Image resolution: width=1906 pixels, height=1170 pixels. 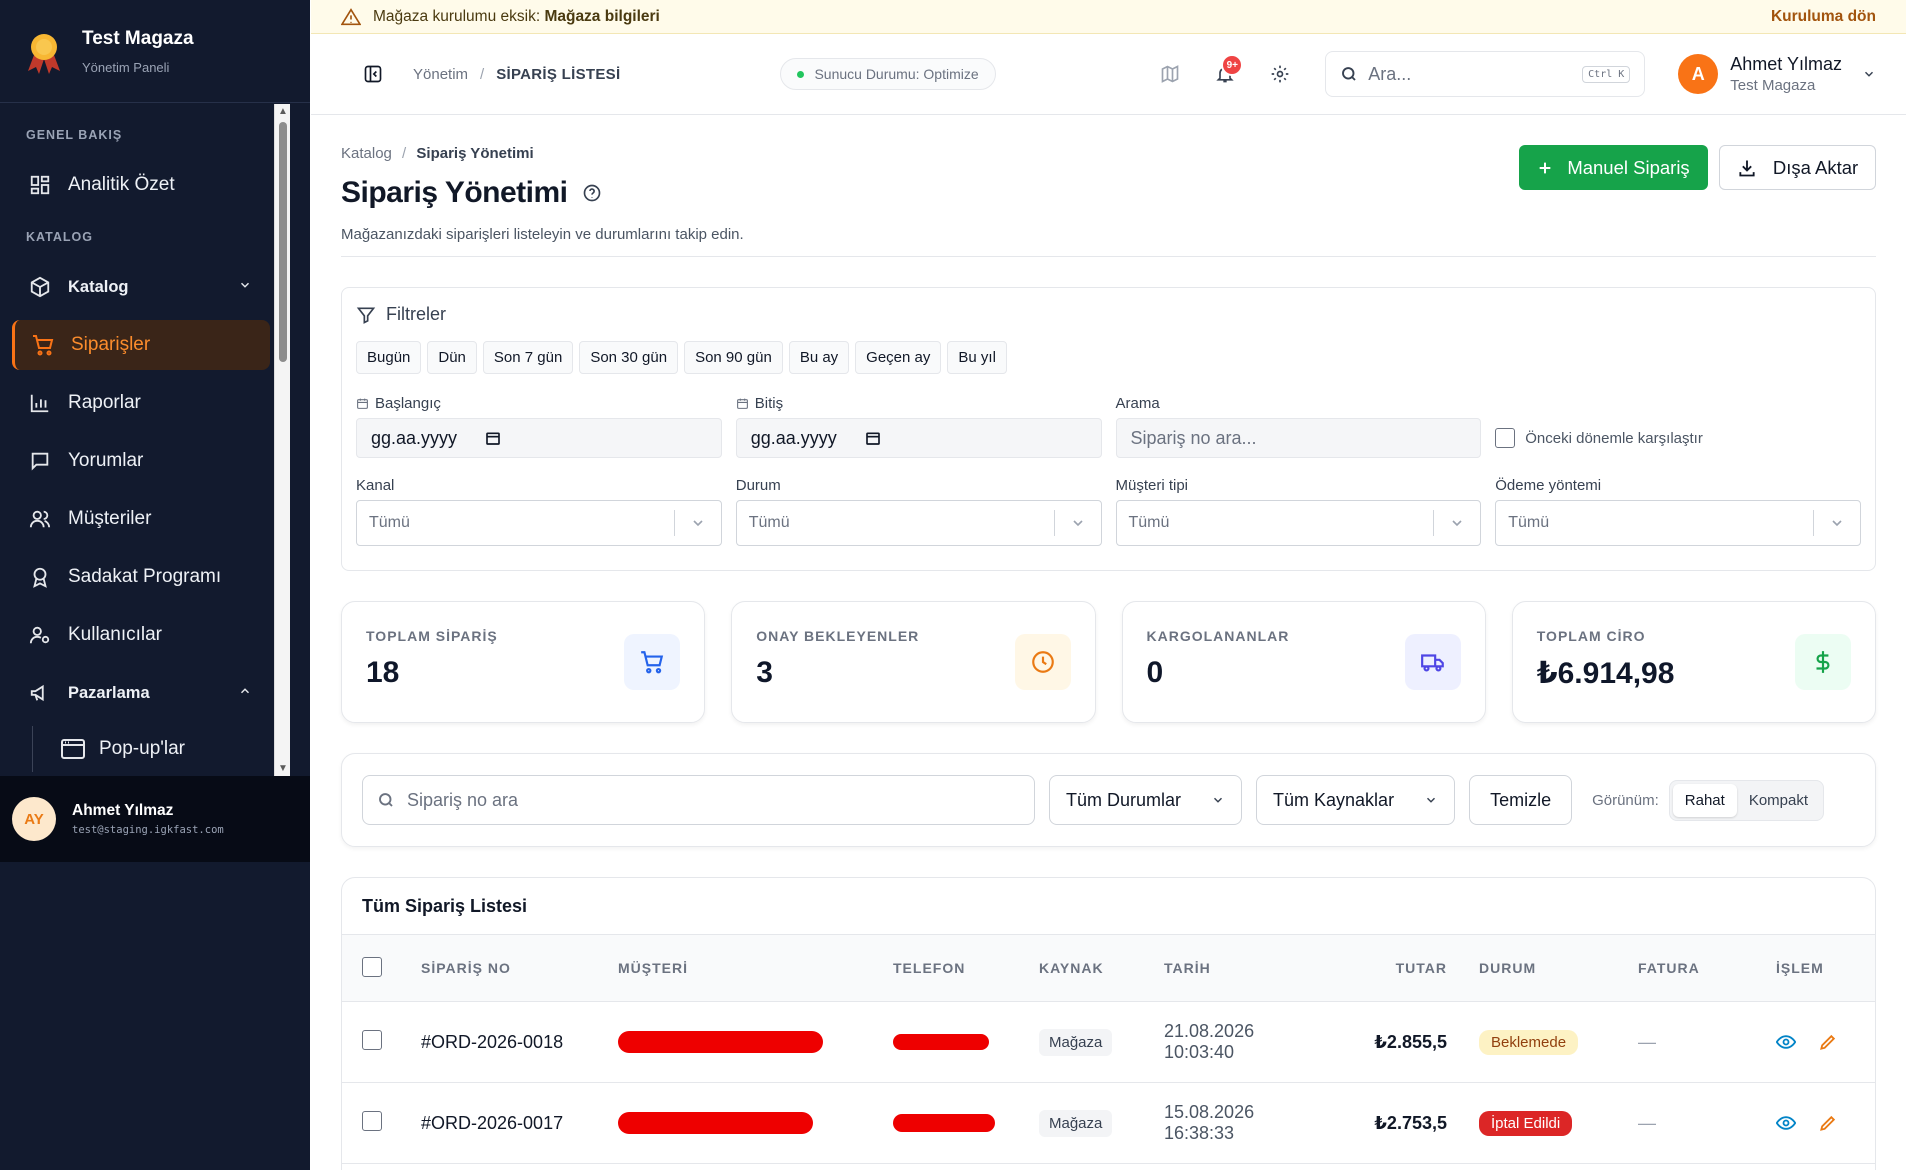 What do you see at coordinates (918, 438) in the screenshot?
I see `end-date-field: gg.aa.yyyy` at bounding box center [918, 438].